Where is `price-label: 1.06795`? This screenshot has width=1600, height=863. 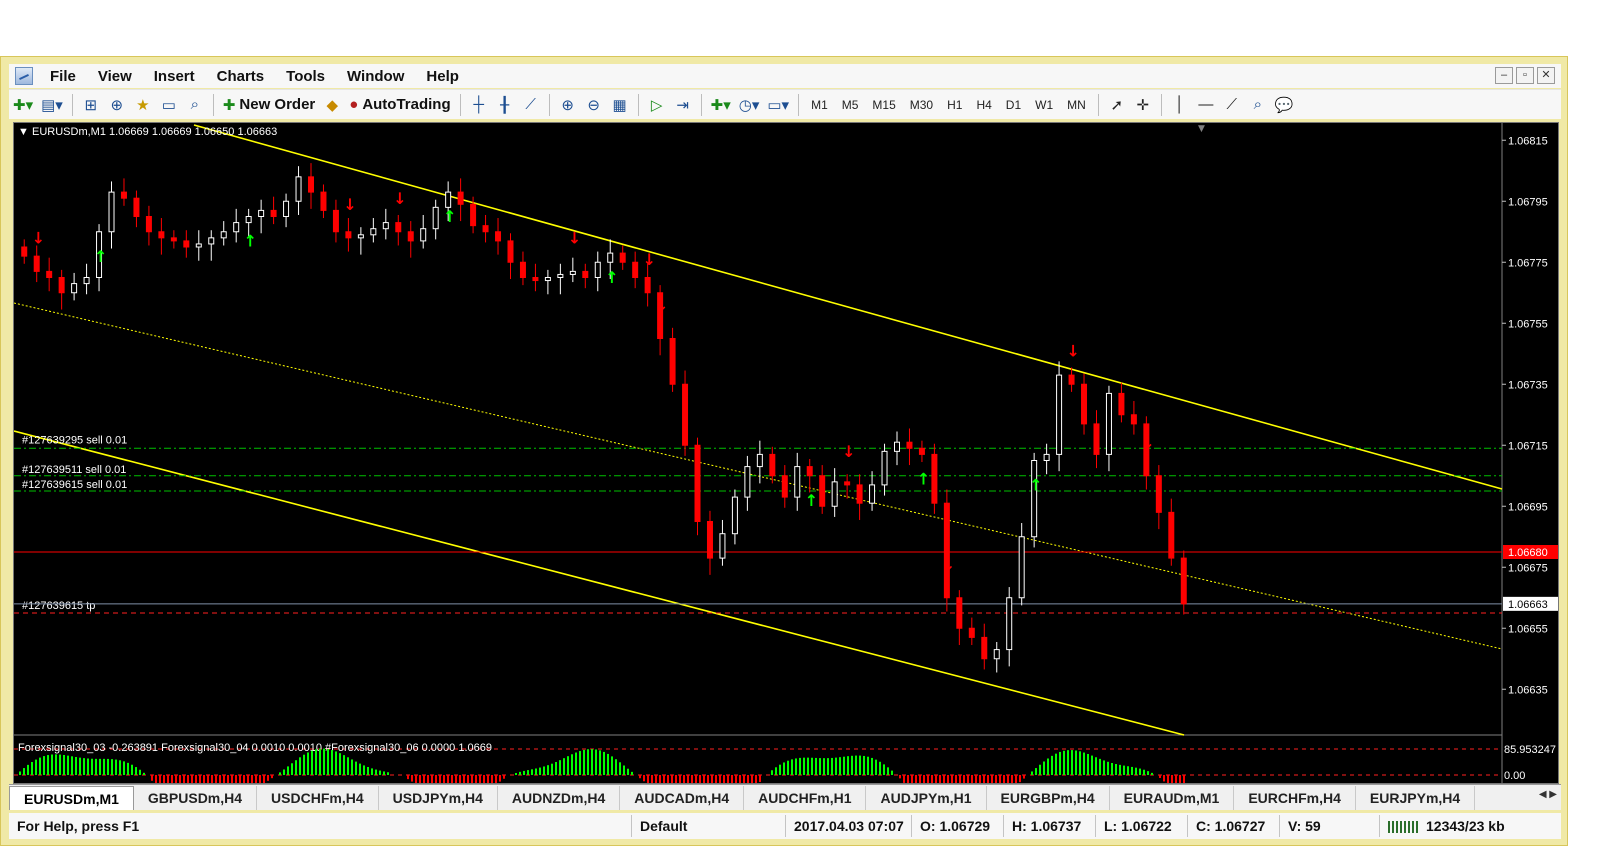 price-label: 1.06795 is located at coordinates (1528, 202).